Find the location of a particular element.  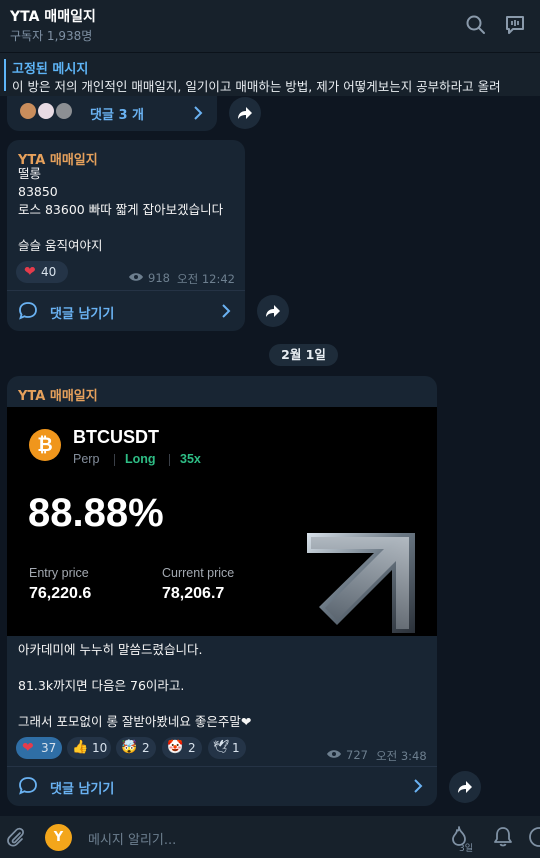

leverage: 35x is located at coordinates (190, 459).